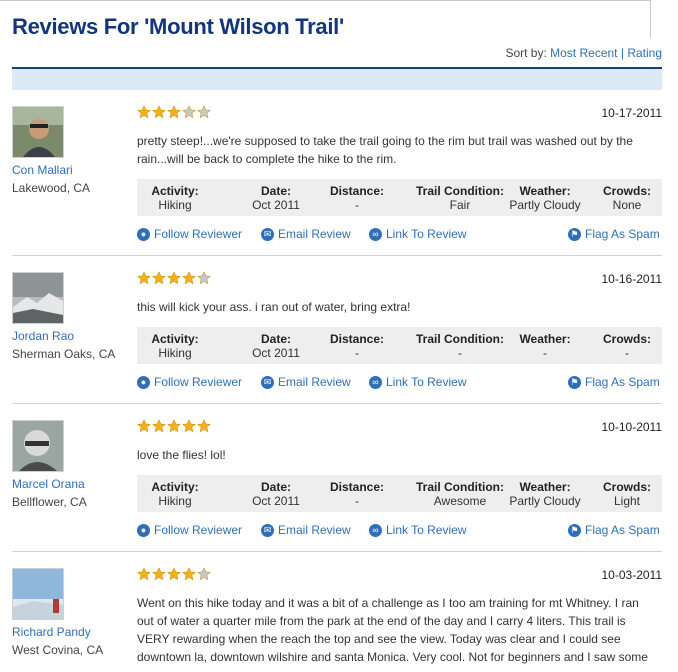  I want to click on review-text: love the flies! lol!, so click(181, 455).